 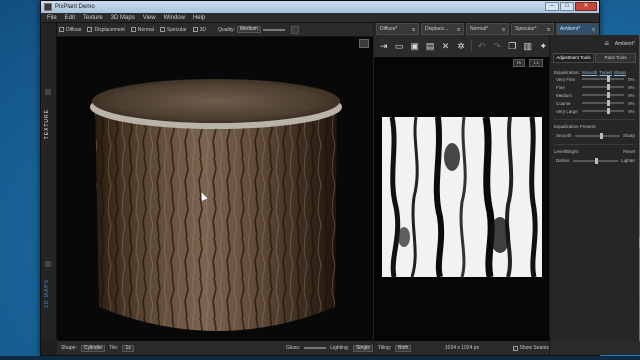 I want to click on show-seams-toggle: ✓ Show Seams, so click(x=530, y=348).